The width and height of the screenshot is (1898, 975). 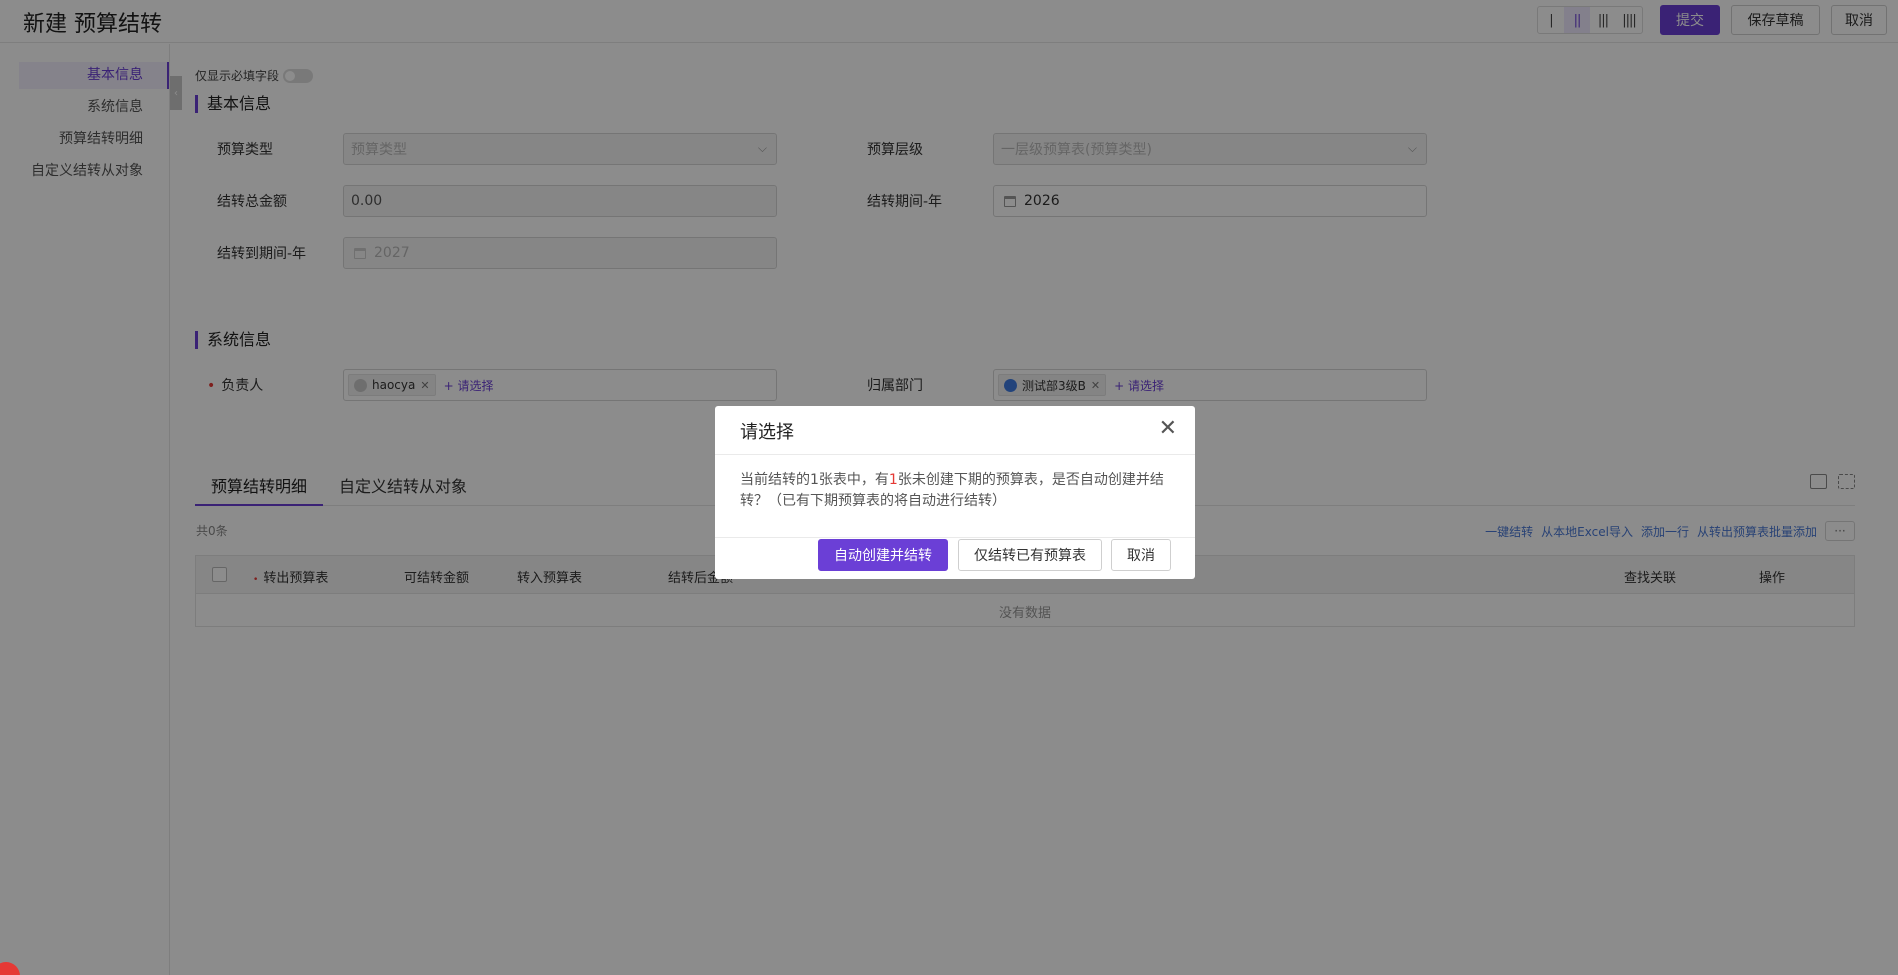 I want to click on highlight-count: 1, so click(x=893, y=480).